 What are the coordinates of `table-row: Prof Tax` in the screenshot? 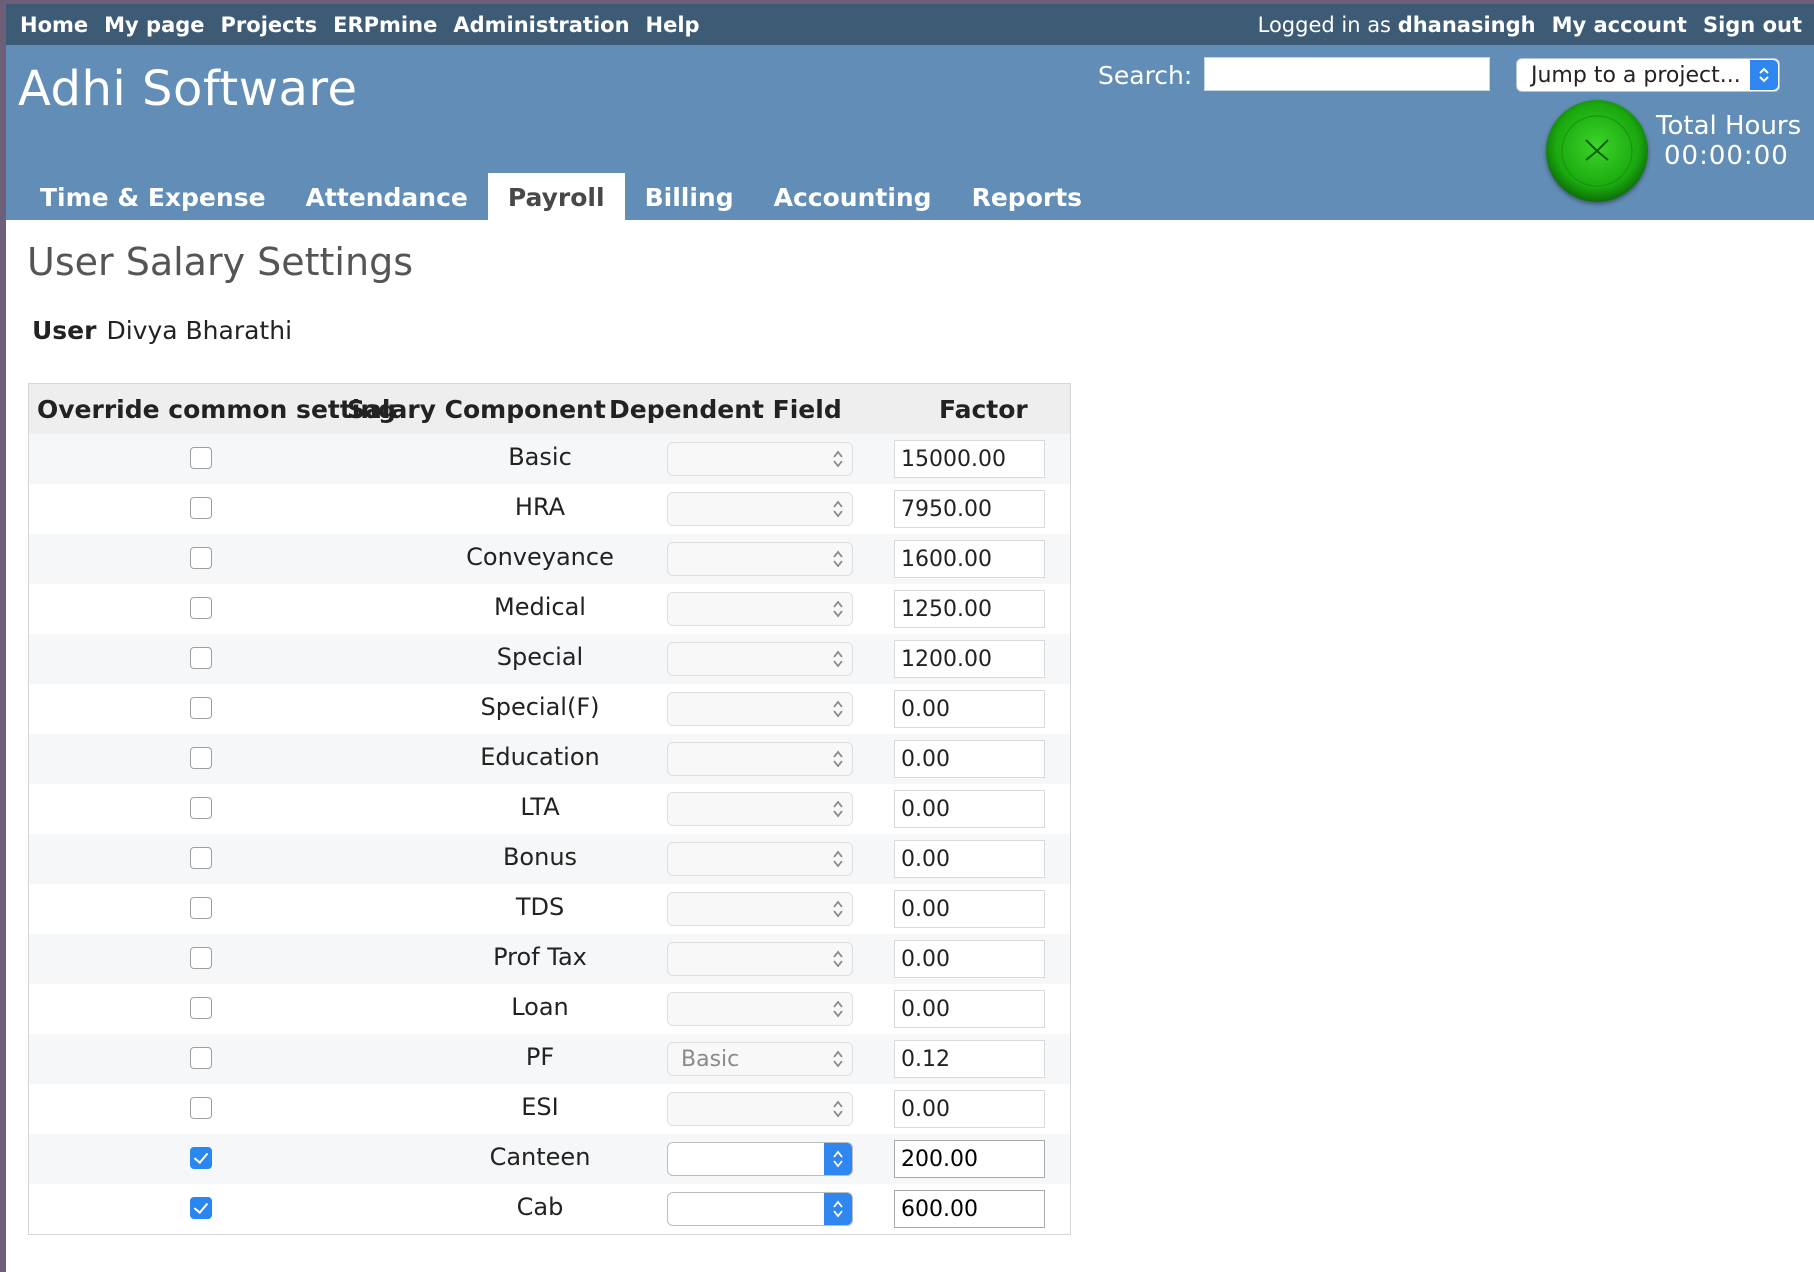 It's located at (549, 959).